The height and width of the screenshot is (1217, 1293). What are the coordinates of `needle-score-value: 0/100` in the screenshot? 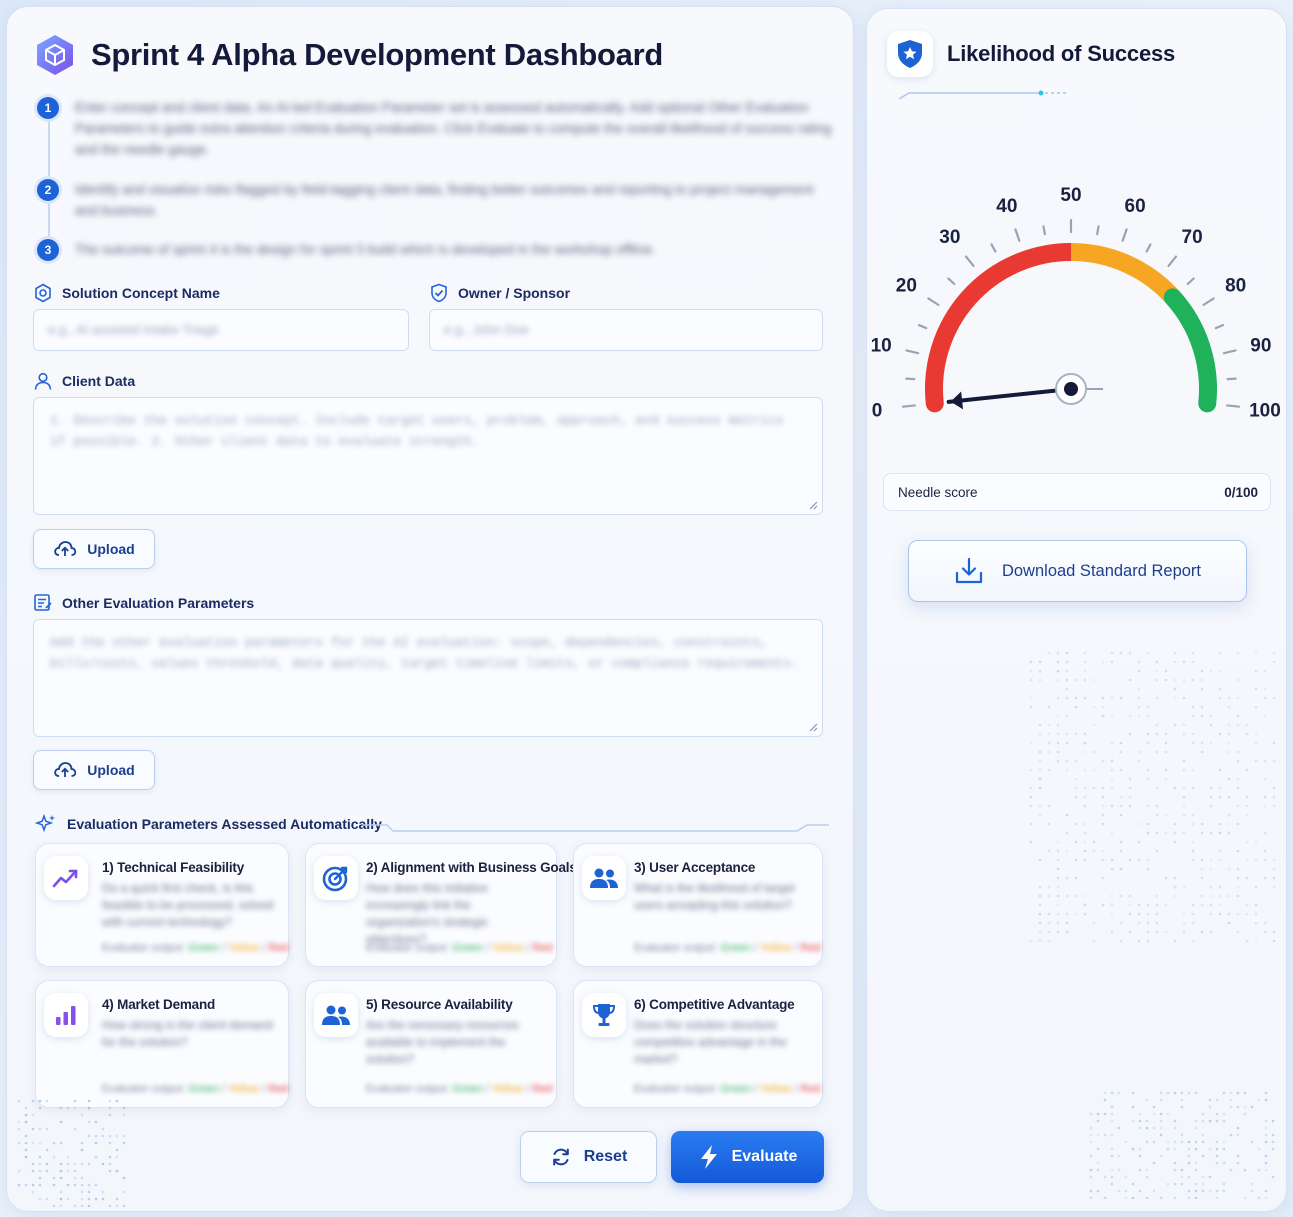 It's located at (1241, 492).